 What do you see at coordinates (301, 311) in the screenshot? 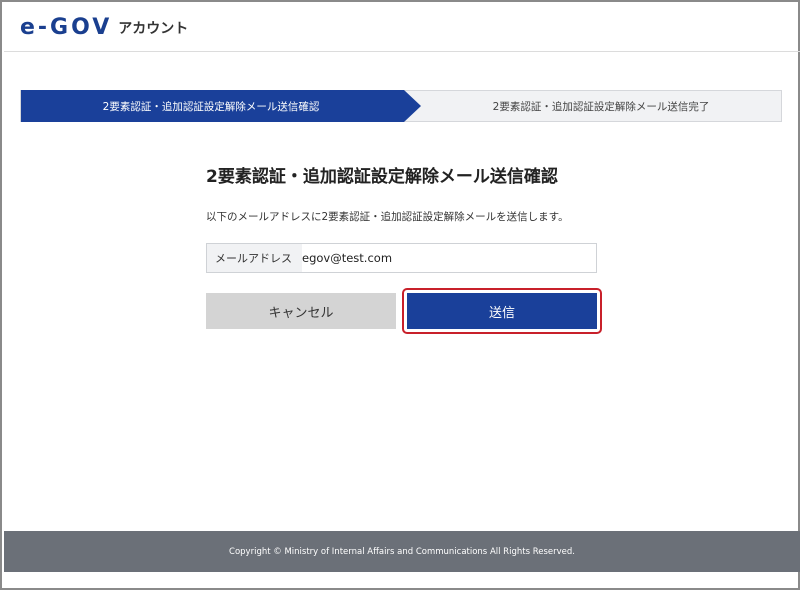
I see `cancel-button: キャンセル` at bounding box center [301, 311].